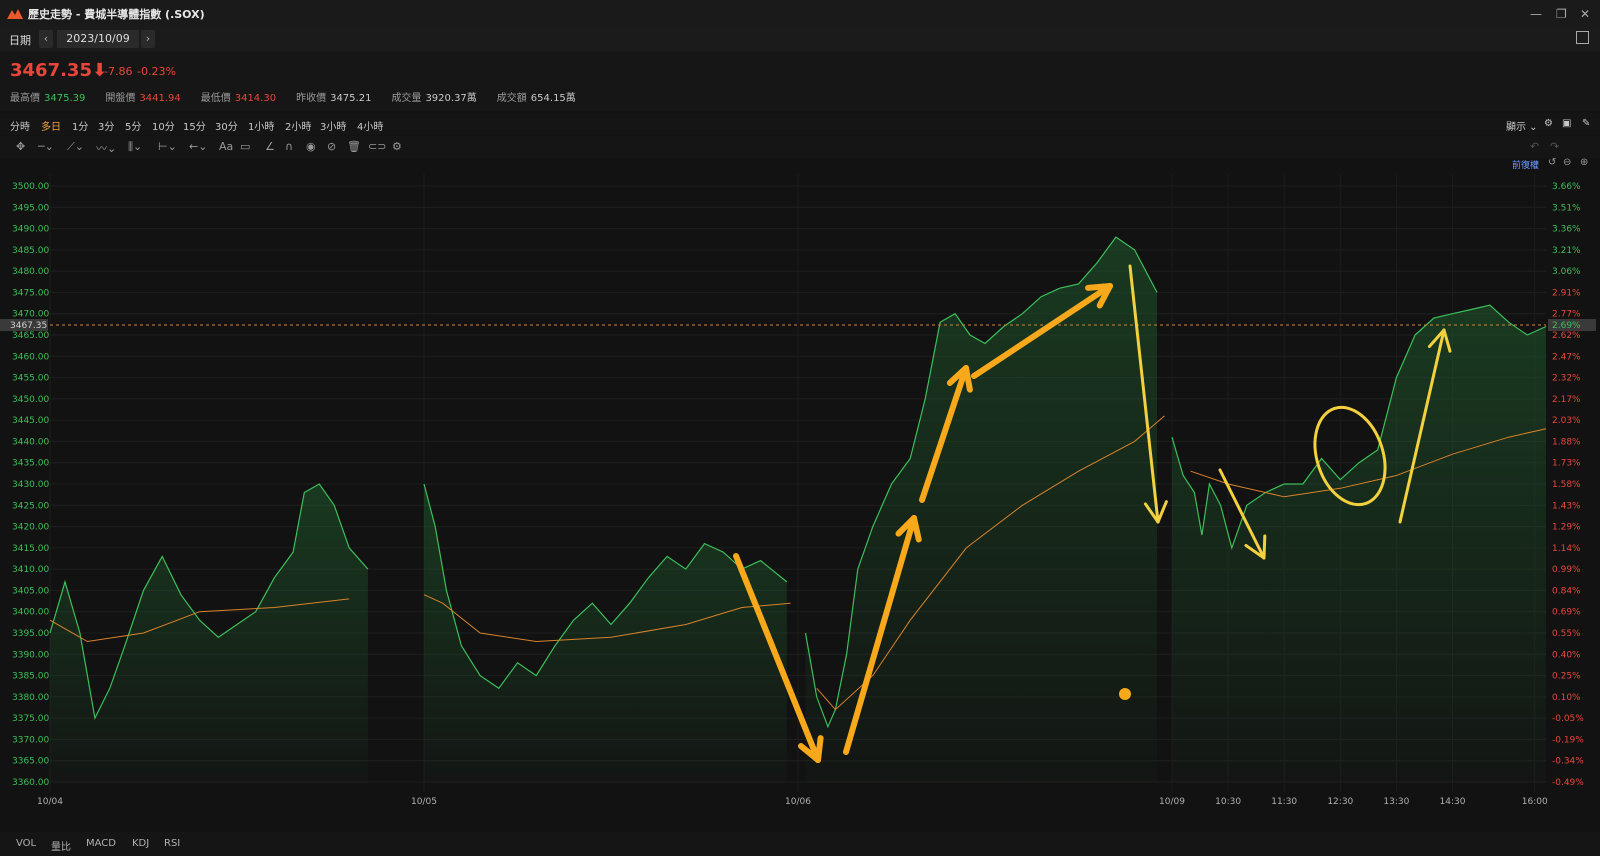  What do you see at coordinates (194, 125) in the screenshot?
I see `timeframe-tab: 15分` at bounding box center [194, 125].